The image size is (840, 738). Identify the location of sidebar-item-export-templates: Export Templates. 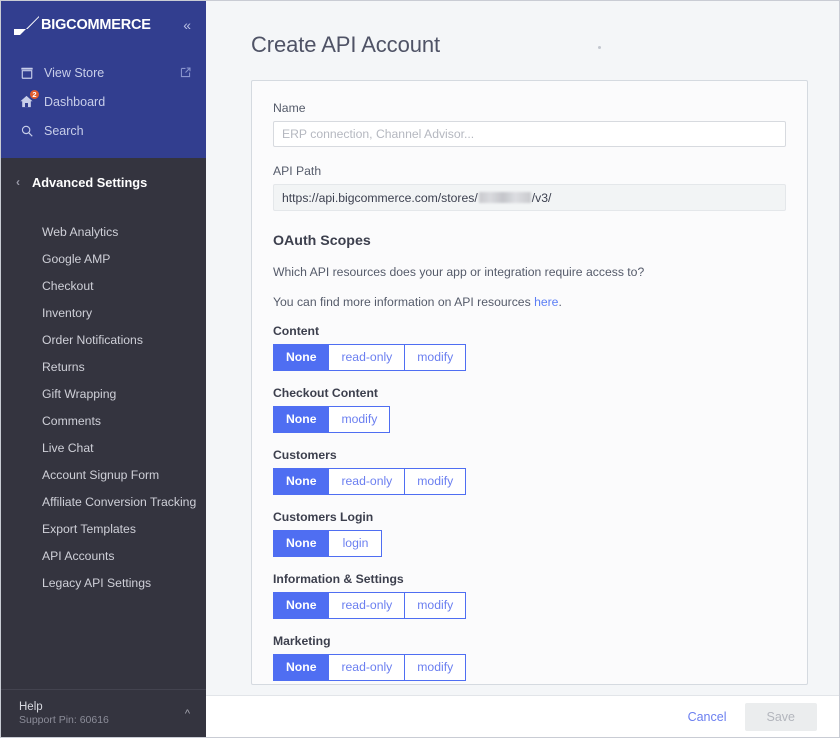
(103, 528).